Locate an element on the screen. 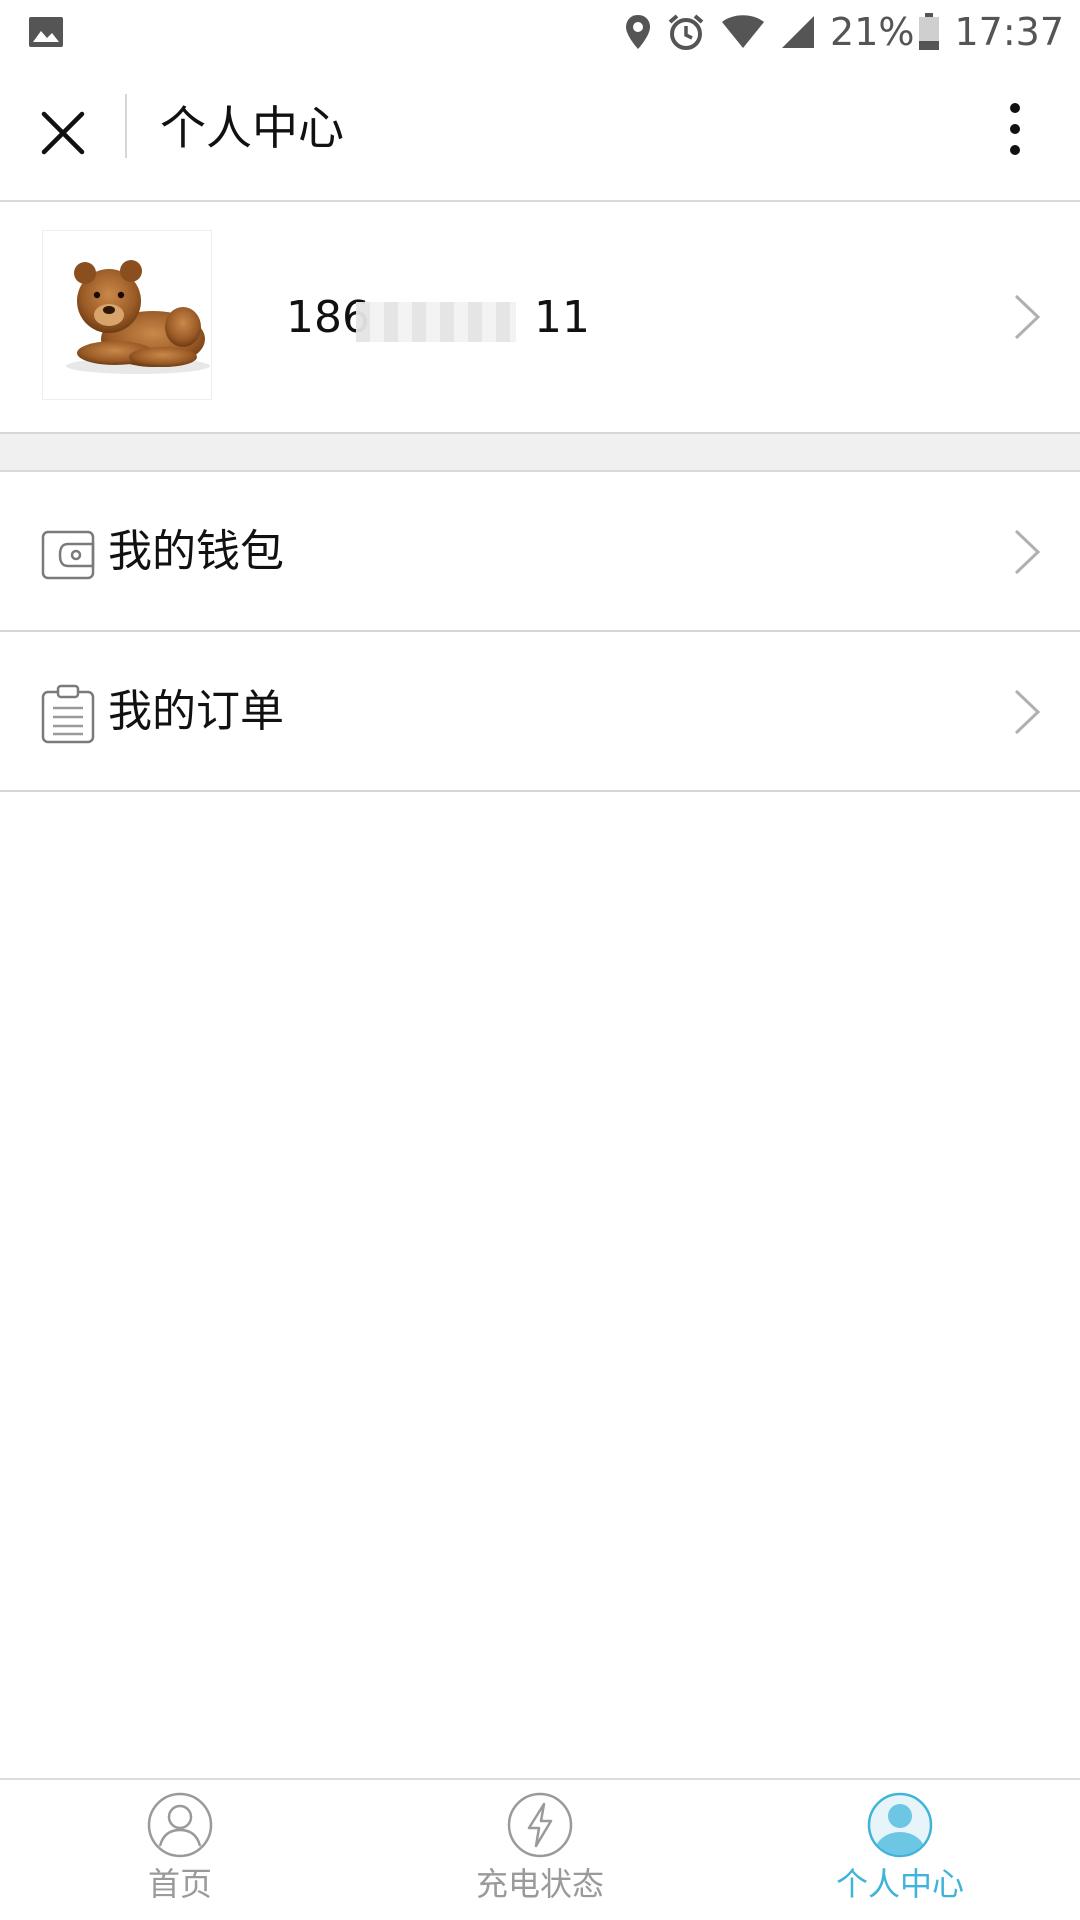 The image size is (1080, 1920). nav-label-profile: 个人中心 is located at coordinates (899, 1884).